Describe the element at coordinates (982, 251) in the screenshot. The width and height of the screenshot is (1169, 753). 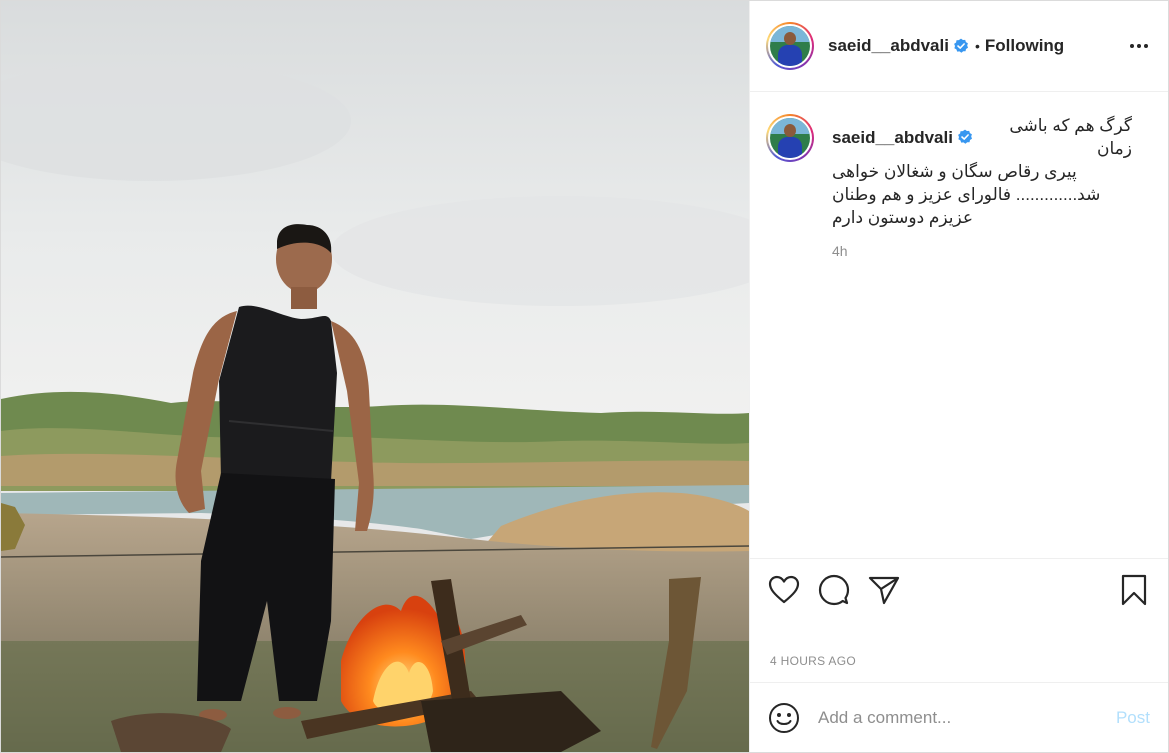
I see `caption-timestamp: 4h` at that location.